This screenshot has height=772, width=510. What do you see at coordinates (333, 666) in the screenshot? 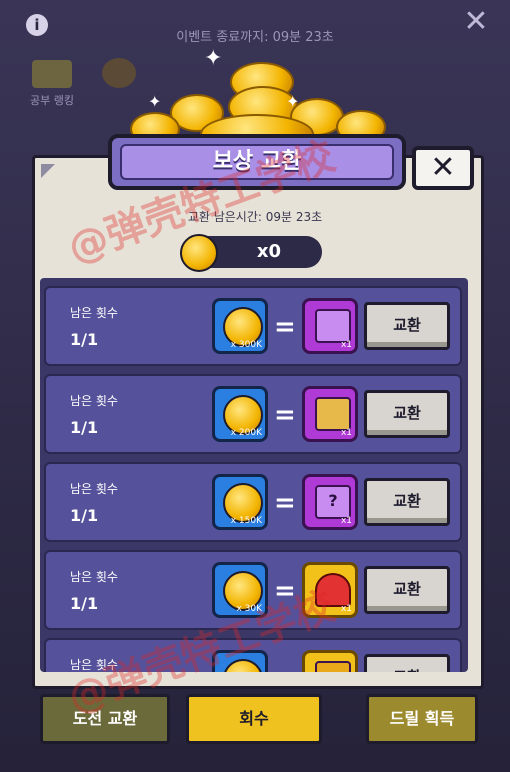
I see `gold-item-icon` at bounding box center [333, 666].